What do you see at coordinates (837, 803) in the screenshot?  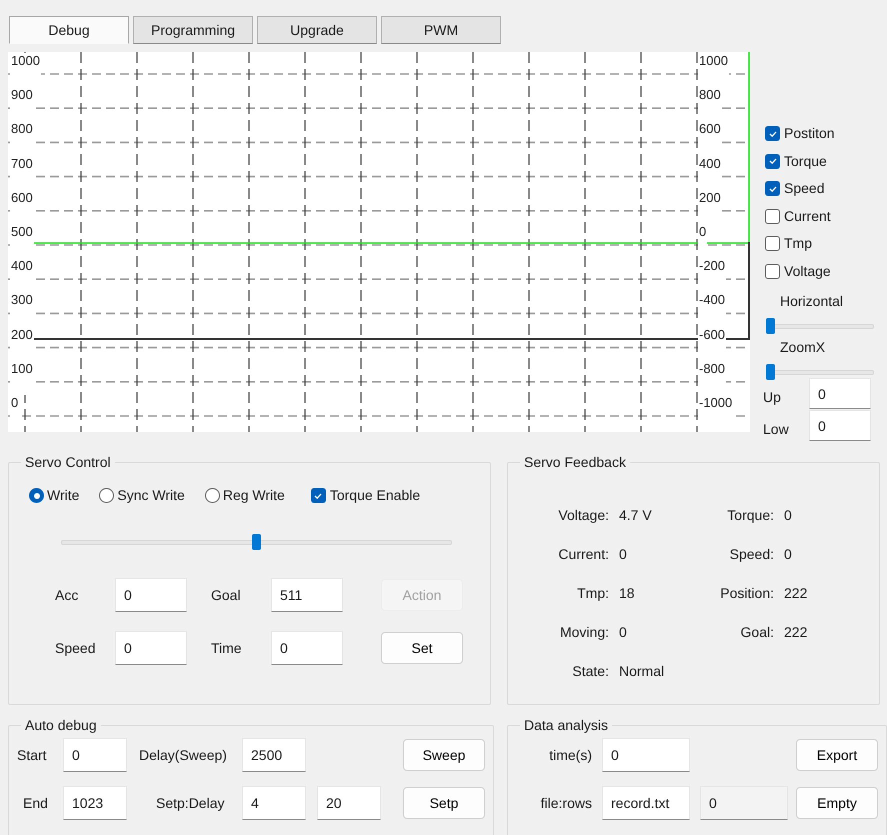 I see `action-button: Empty` at bounding box center [837, 803].